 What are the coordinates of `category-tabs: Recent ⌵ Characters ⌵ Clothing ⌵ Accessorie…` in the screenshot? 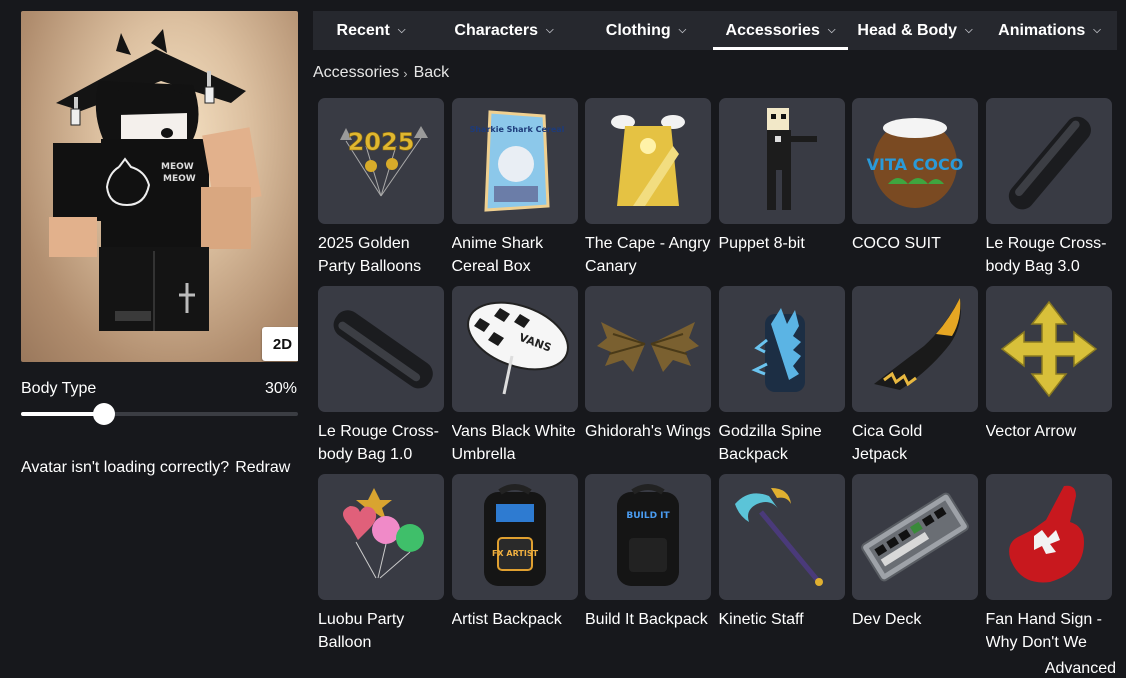 It's located at (715, 30).